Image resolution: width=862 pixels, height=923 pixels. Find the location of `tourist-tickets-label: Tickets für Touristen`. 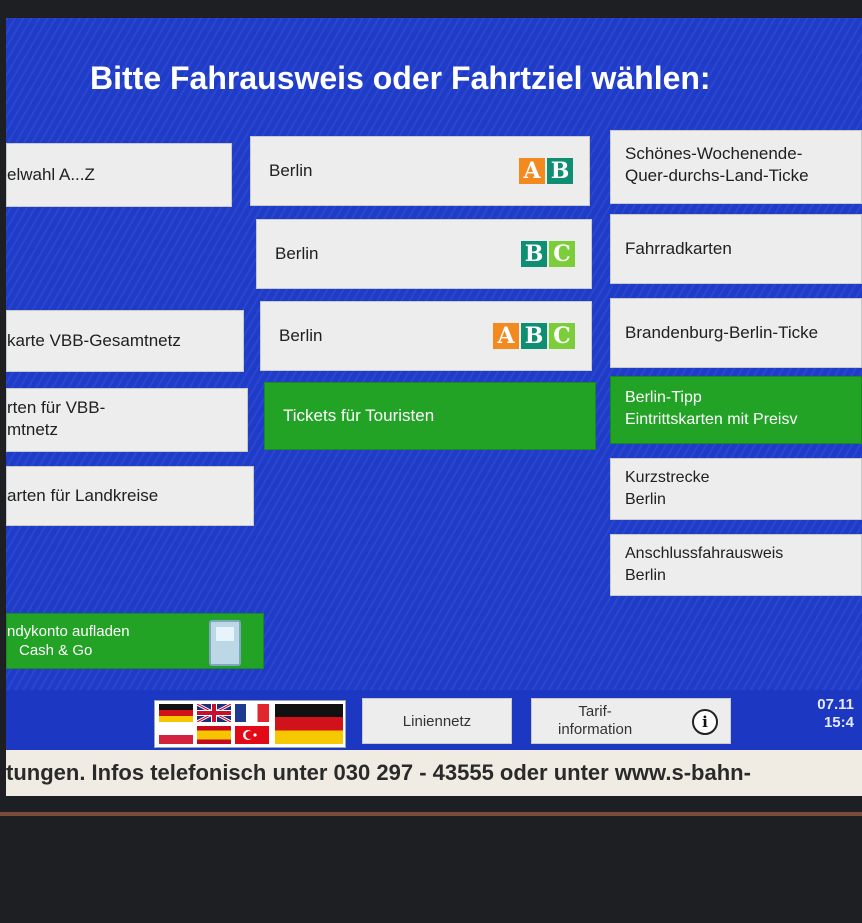

tourist-tickets-label: Tickets für Touristen is located at coordinates (359, 415).